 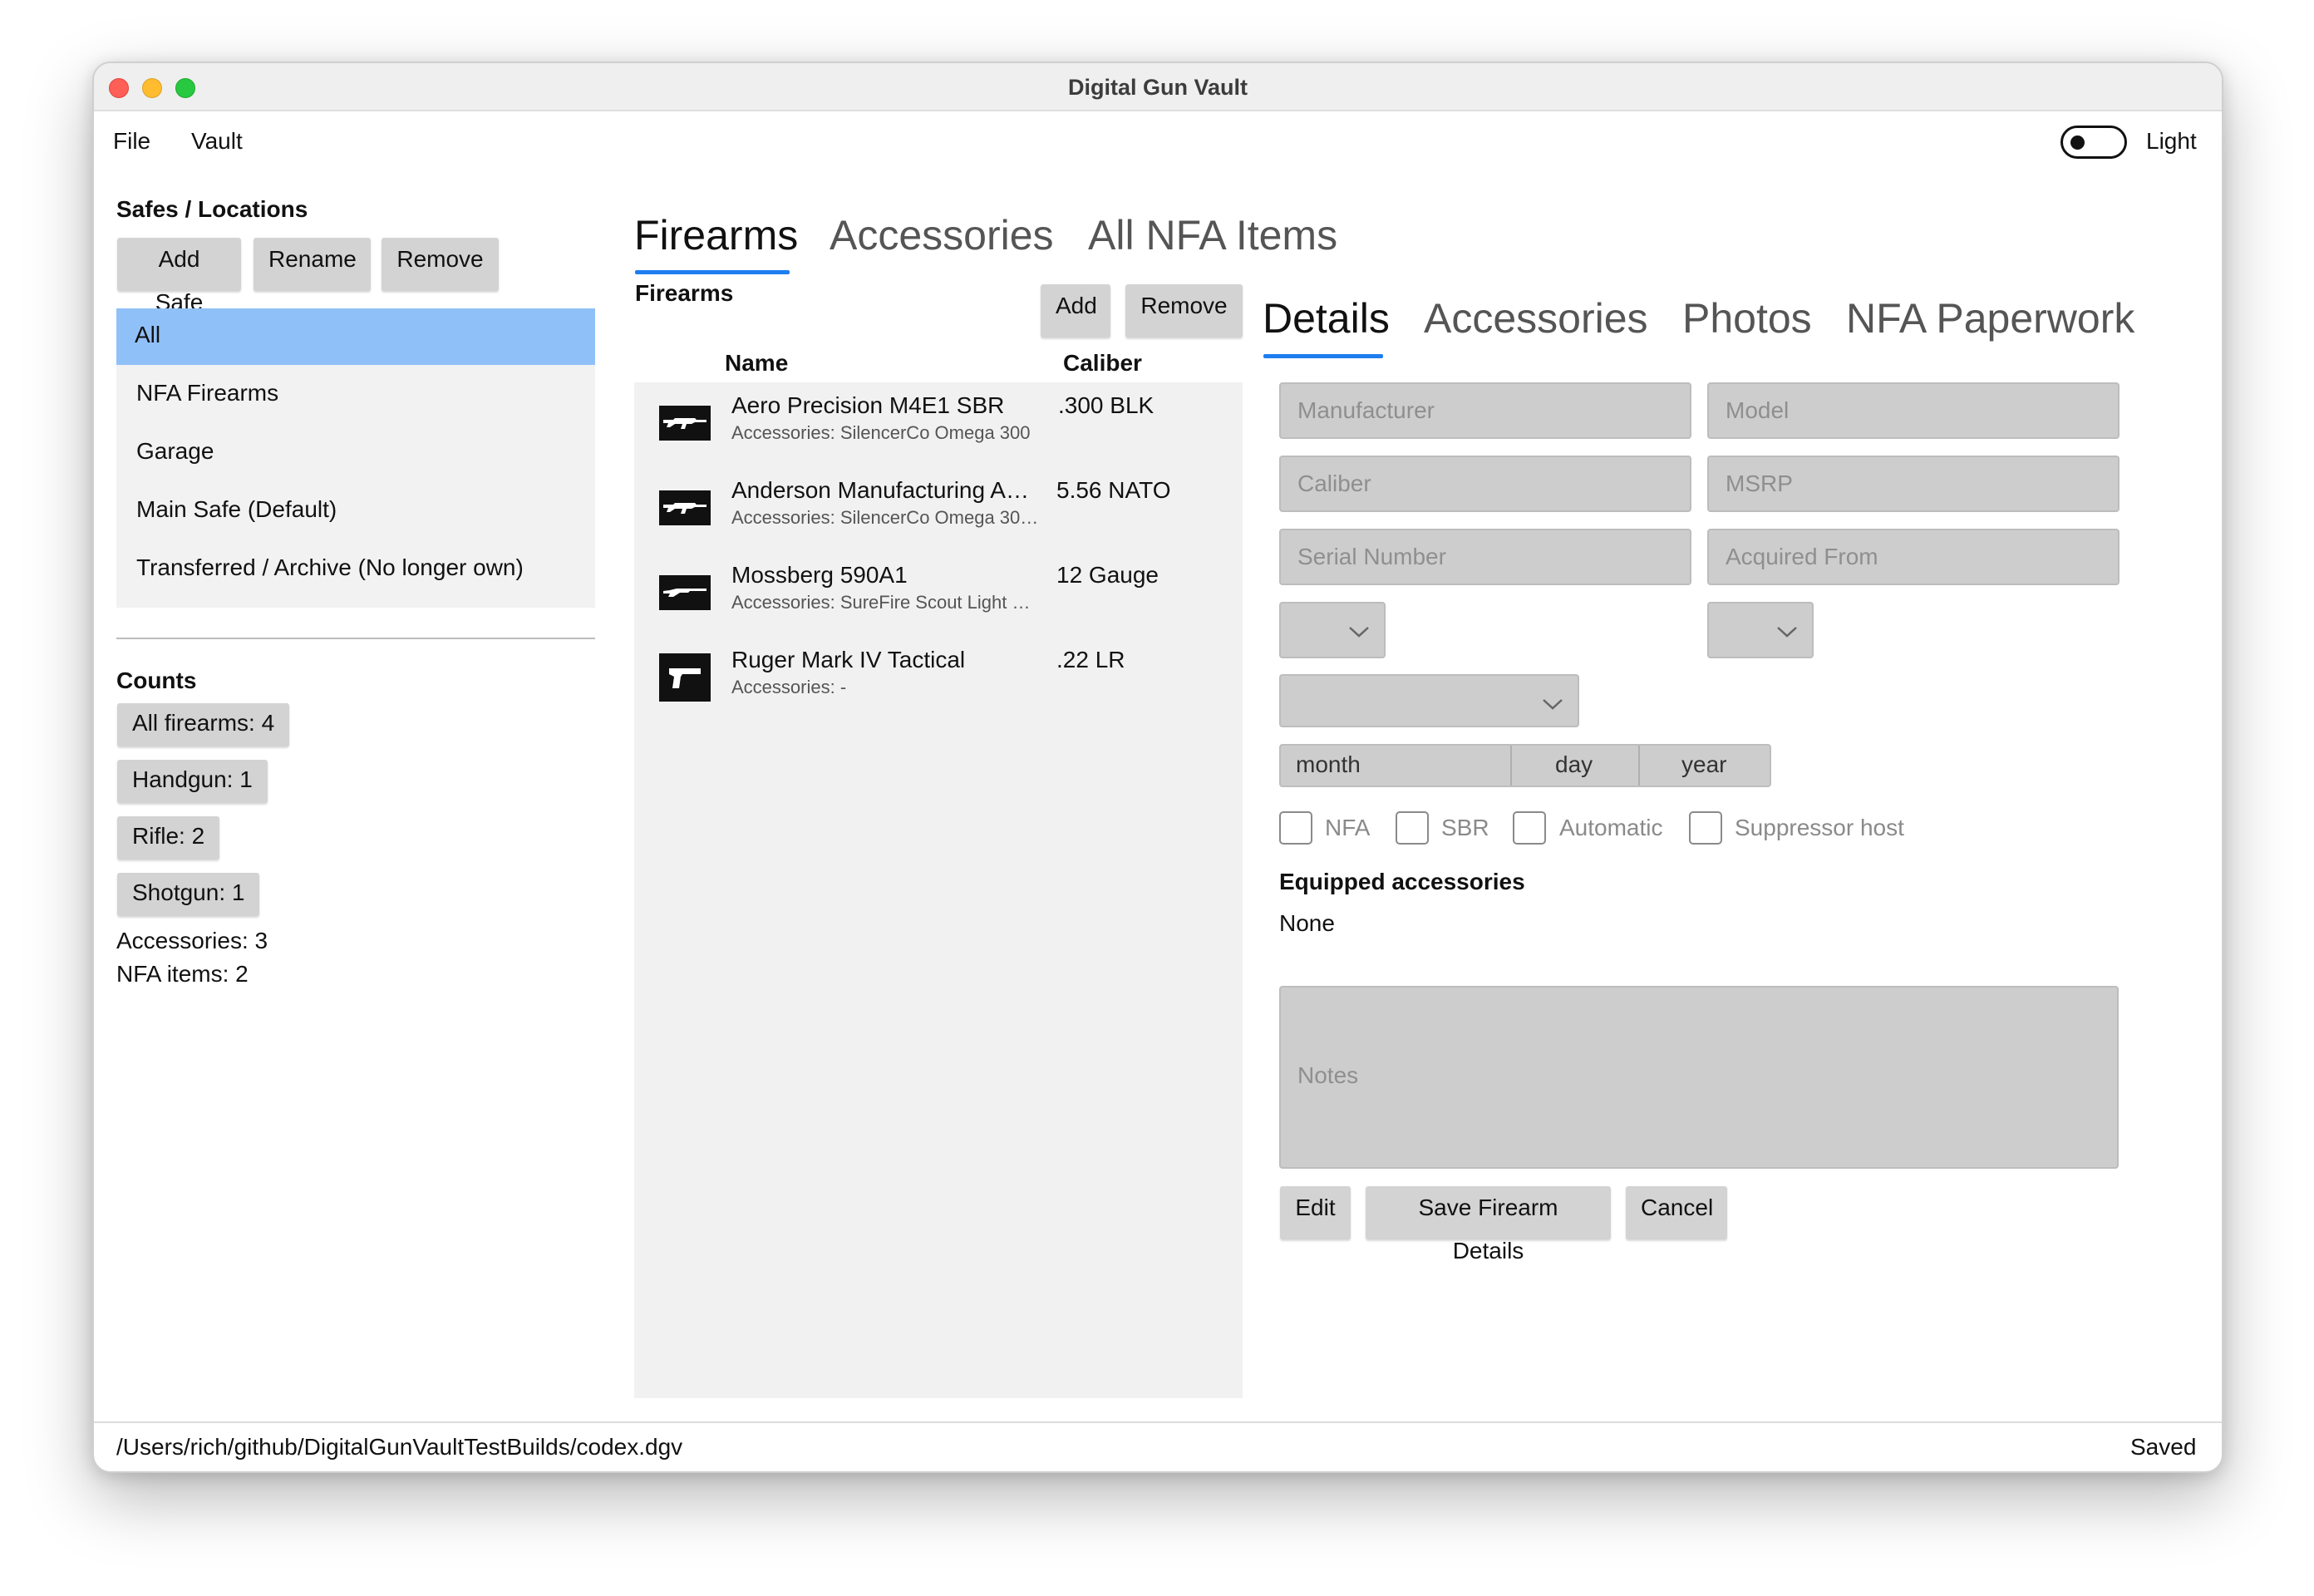 I want to click on status-divider, so click(x=1158, y=1422).